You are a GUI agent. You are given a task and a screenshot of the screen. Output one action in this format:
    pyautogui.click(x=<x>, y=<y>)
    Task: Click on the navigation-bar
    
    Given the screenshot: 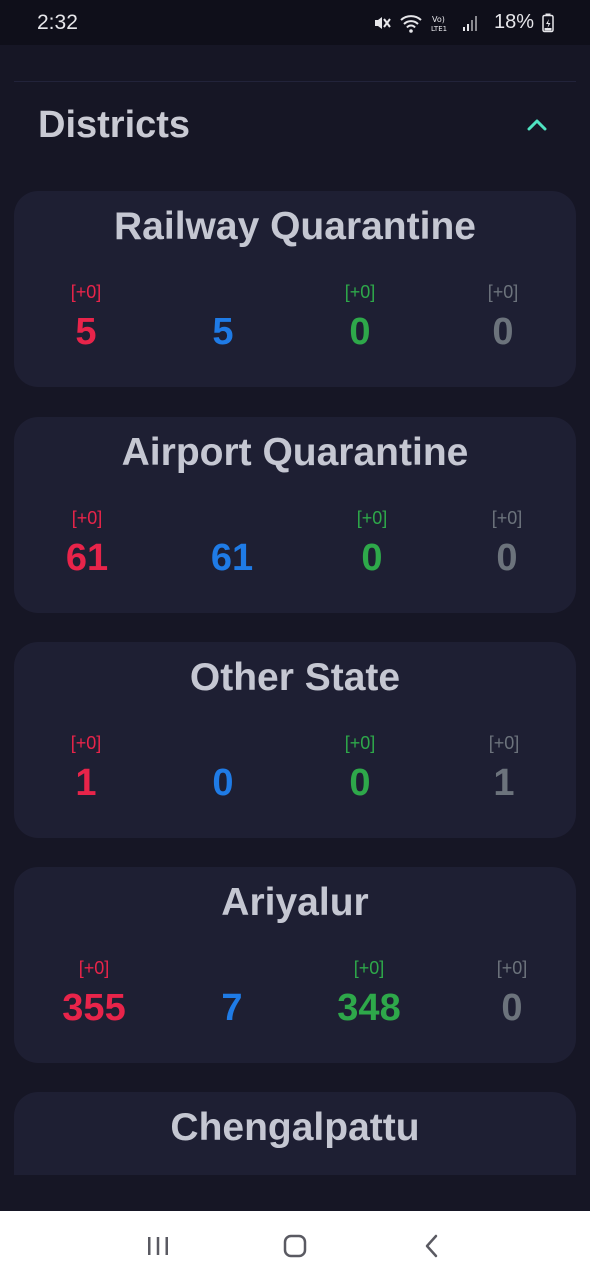 What is the action you would take?
    pyautogui.click(x=295, y=1245)
    